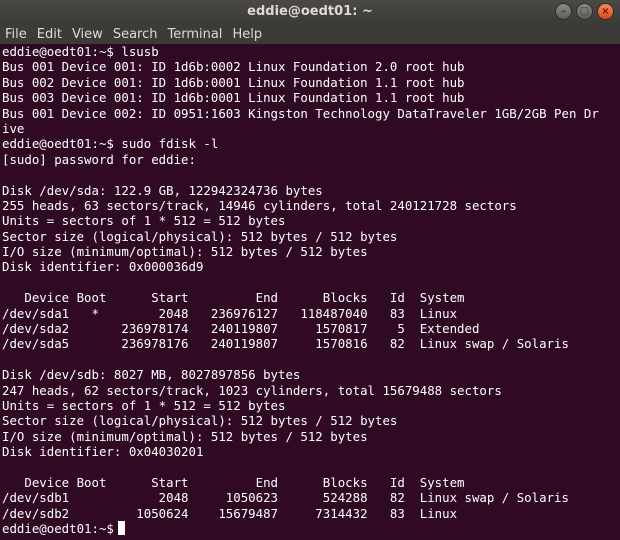  I want to click on close-button: ×, so click(605, 11).